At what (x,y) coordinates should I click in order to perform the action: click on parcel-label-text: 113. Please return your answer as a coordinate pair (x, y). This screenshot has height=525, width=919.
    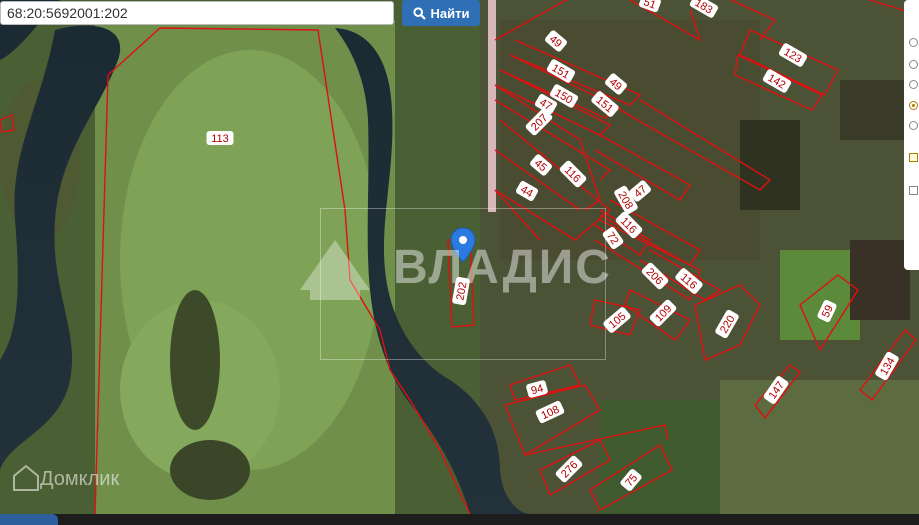
    Looking at the image, I should click on (220, 139).